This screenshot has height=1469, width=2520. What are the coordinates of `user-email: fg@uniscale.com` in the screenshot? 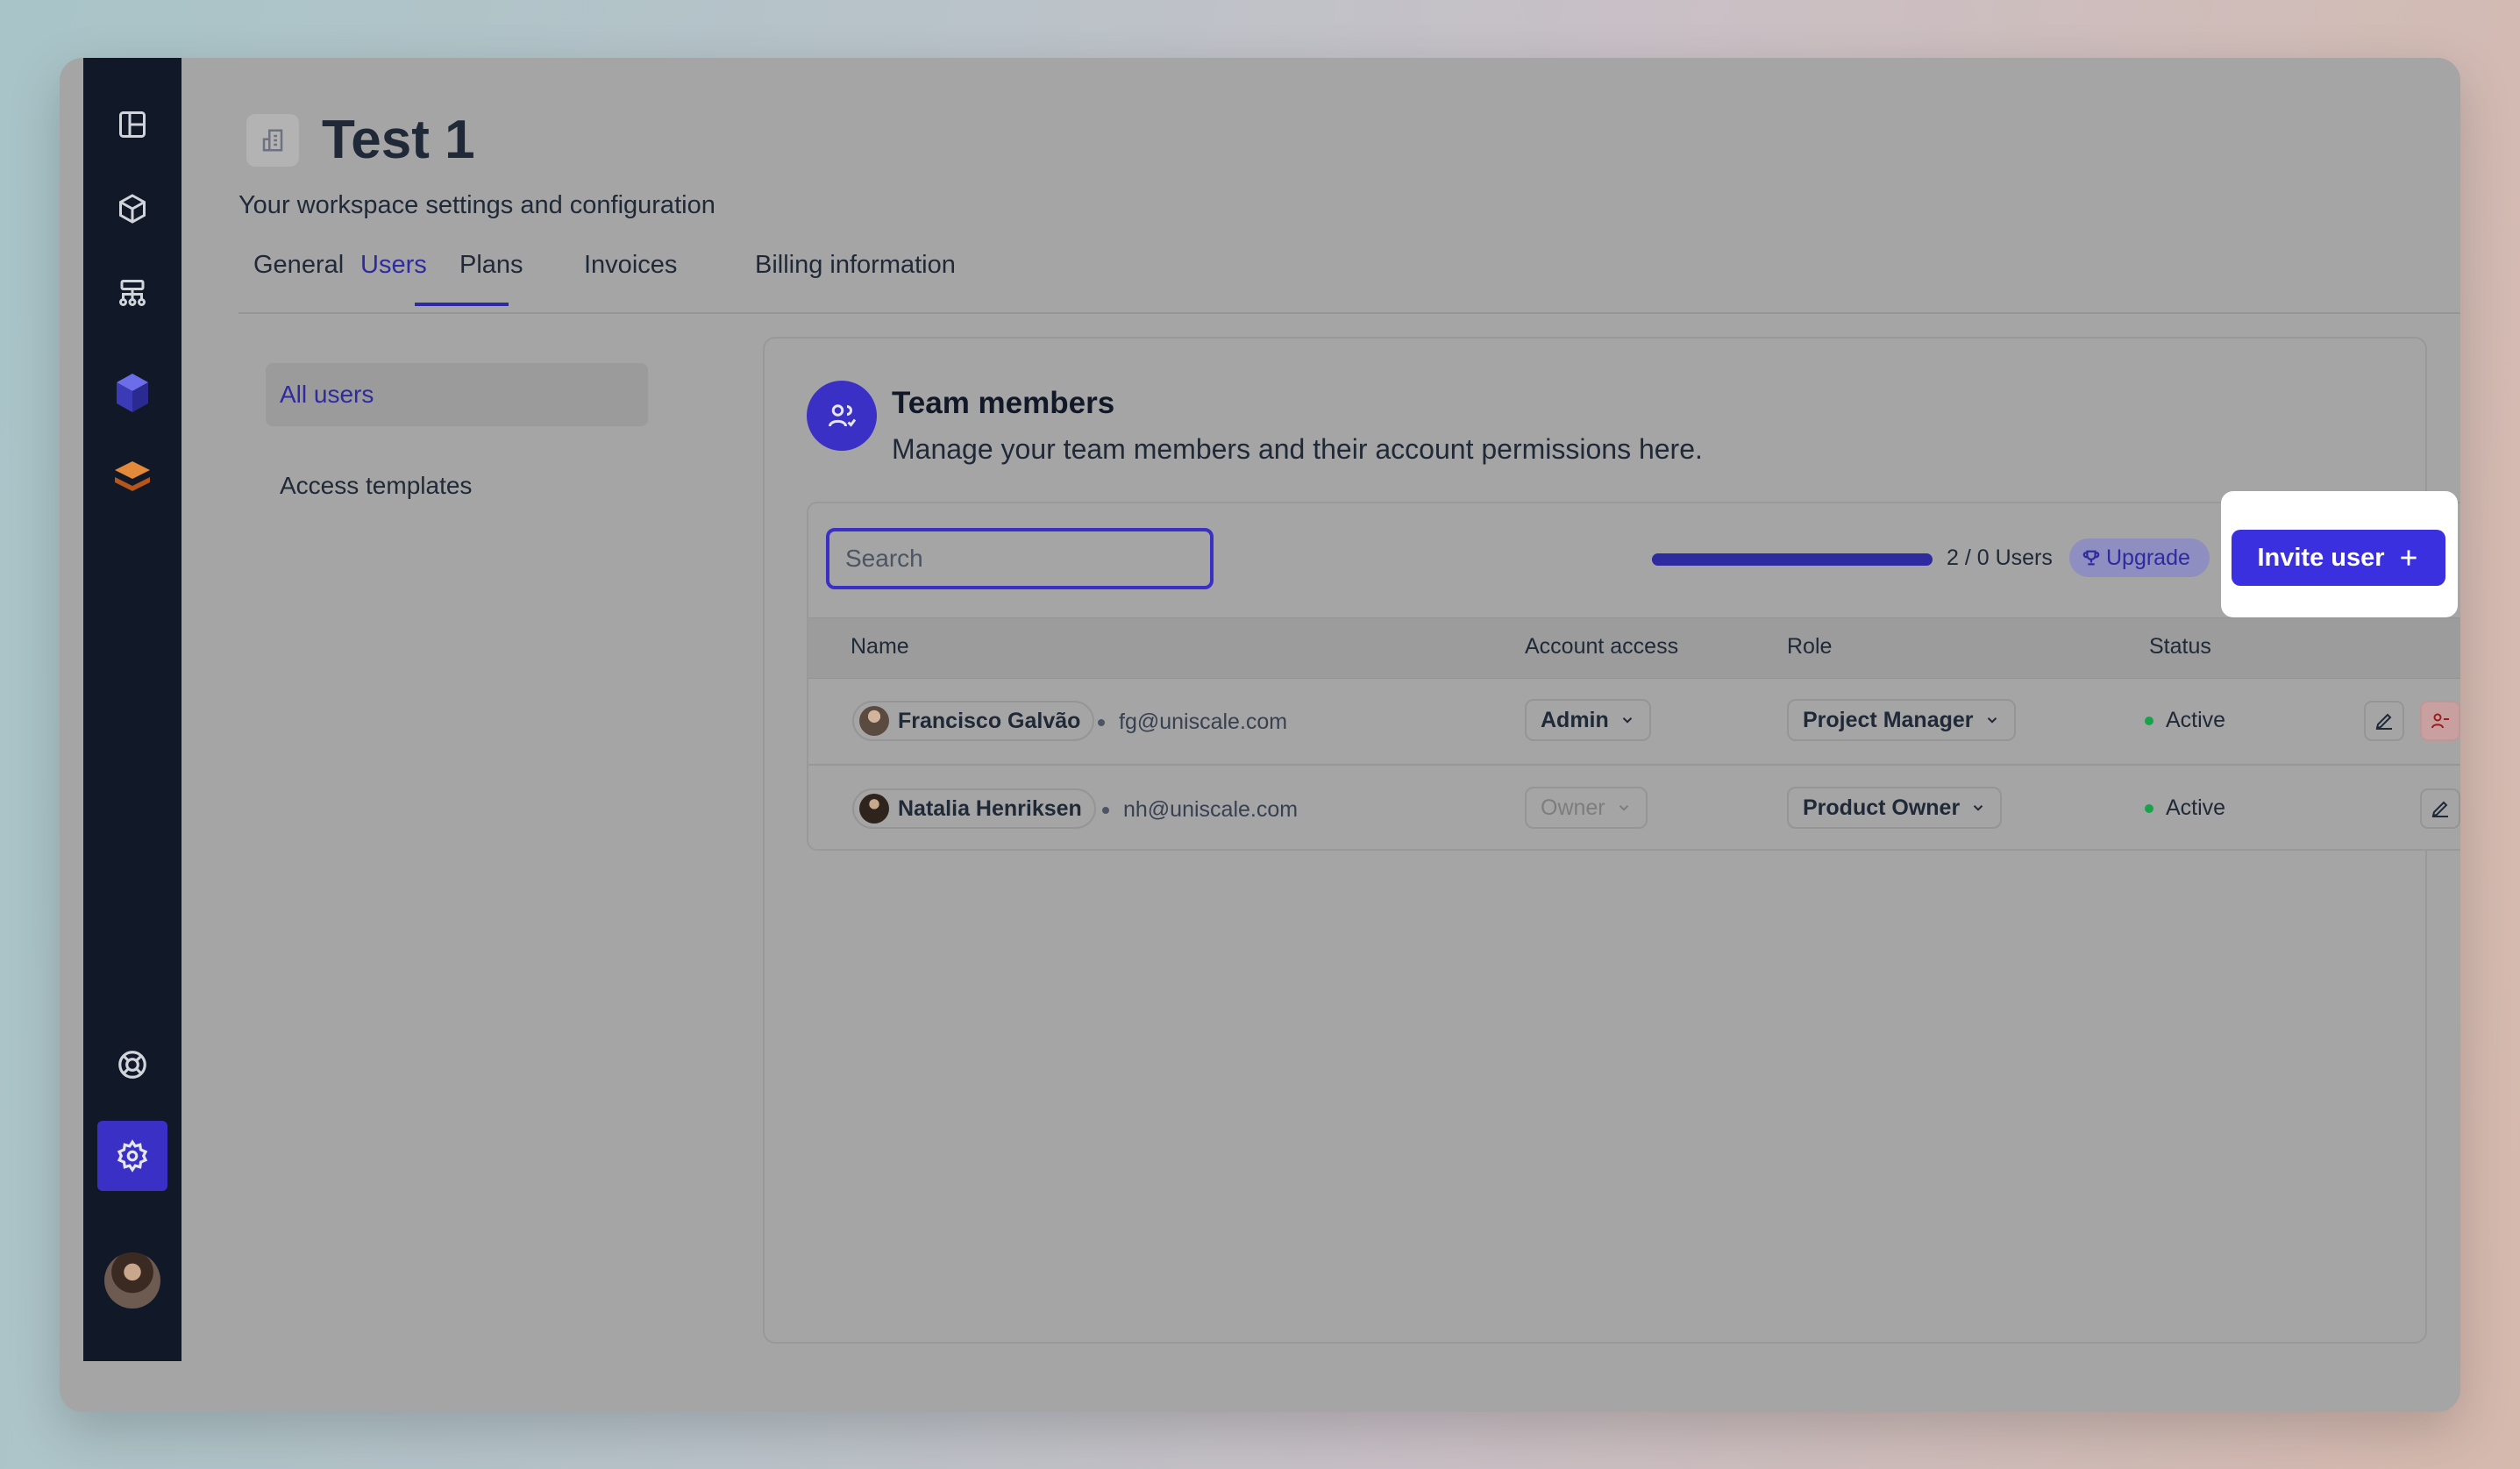 It's located at (1192, 722).